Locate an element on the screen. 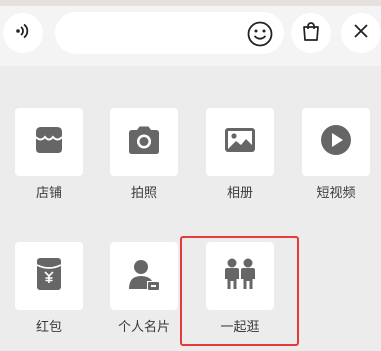 This screenshot has width=381, height=351. shopping-bag-button is located at coordinates (311, 33).